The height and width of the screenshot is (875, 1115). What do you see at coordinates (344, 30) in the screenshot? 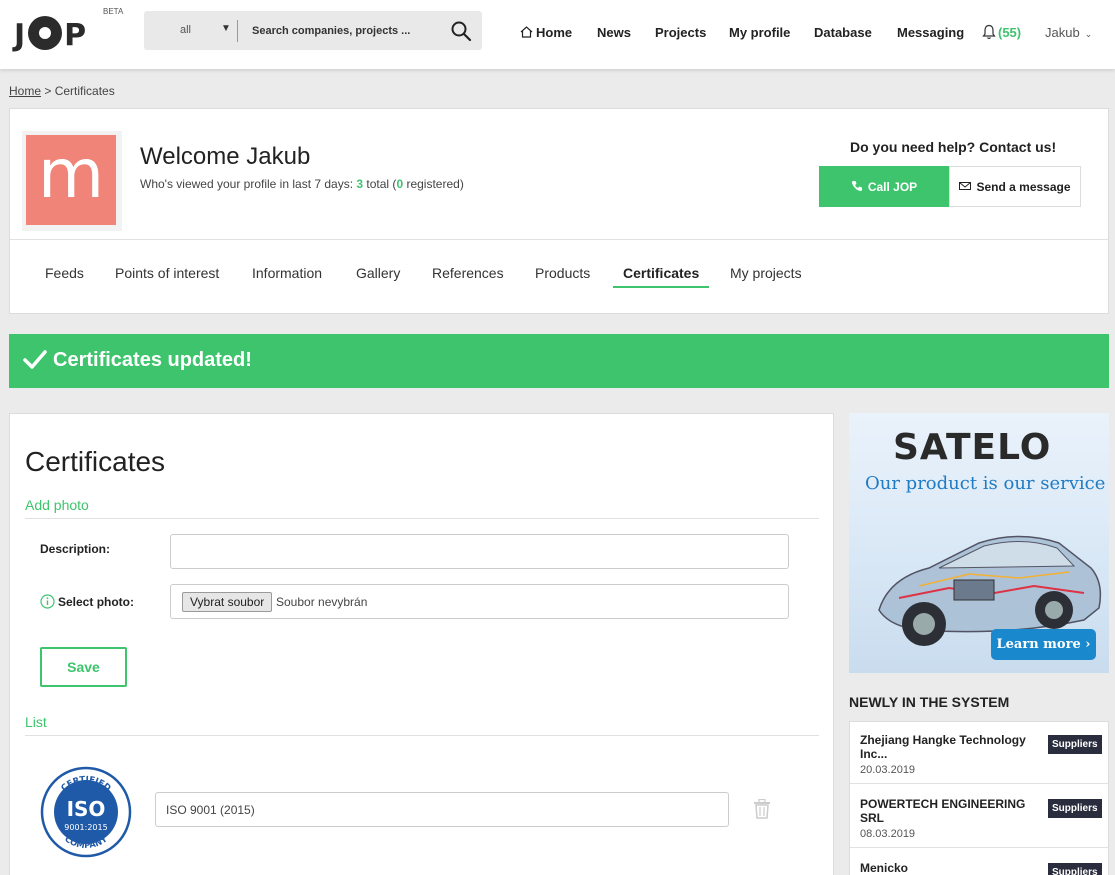
I see `search-input` at bounding box center [344, 30].